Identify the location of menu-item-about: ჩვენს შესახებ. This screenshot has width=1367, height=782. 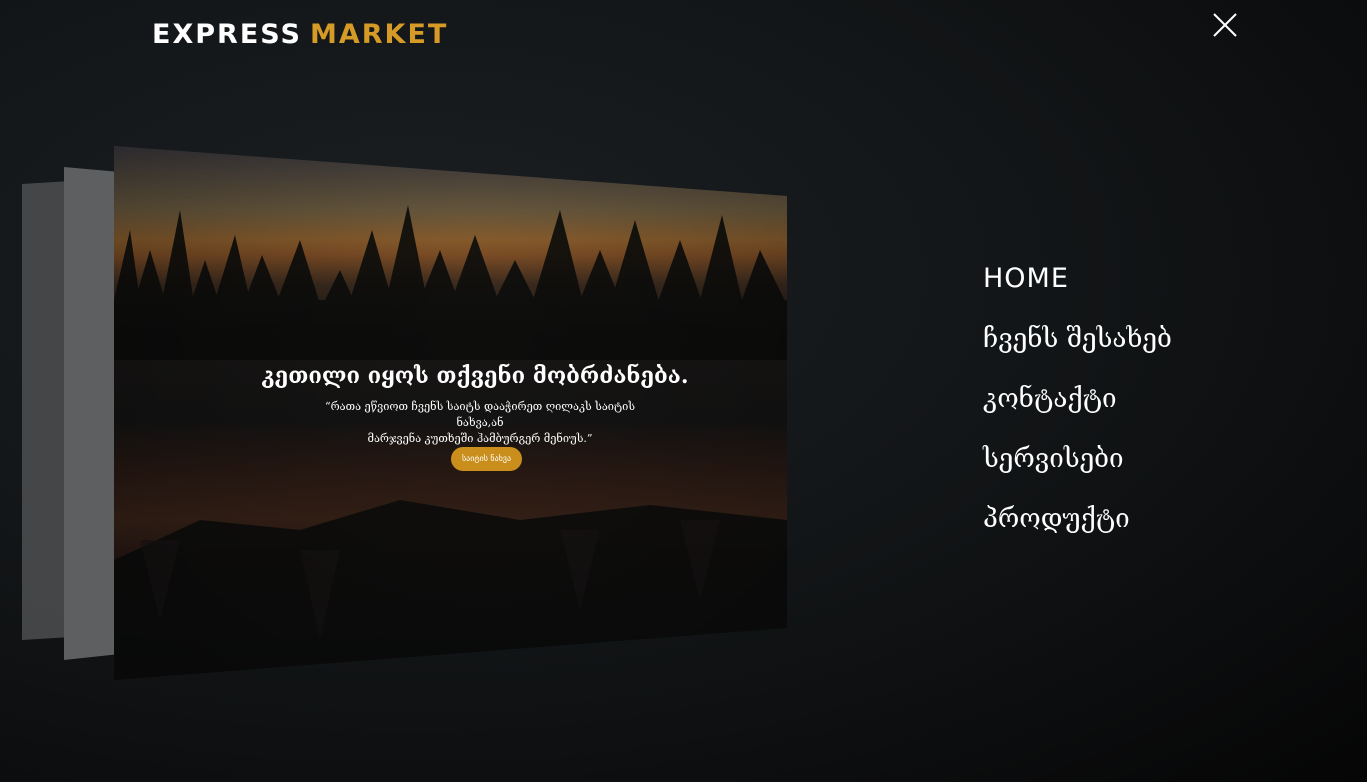
(1077, 339).